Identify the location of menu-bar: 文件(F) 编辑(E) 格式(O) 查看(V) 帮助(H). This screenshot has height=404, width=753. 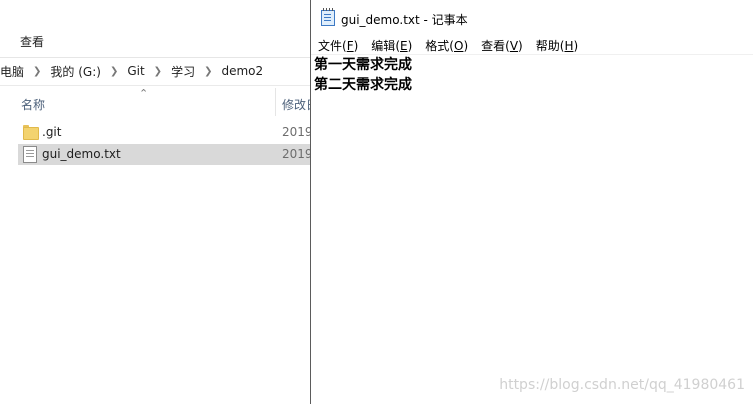
(532, 45).